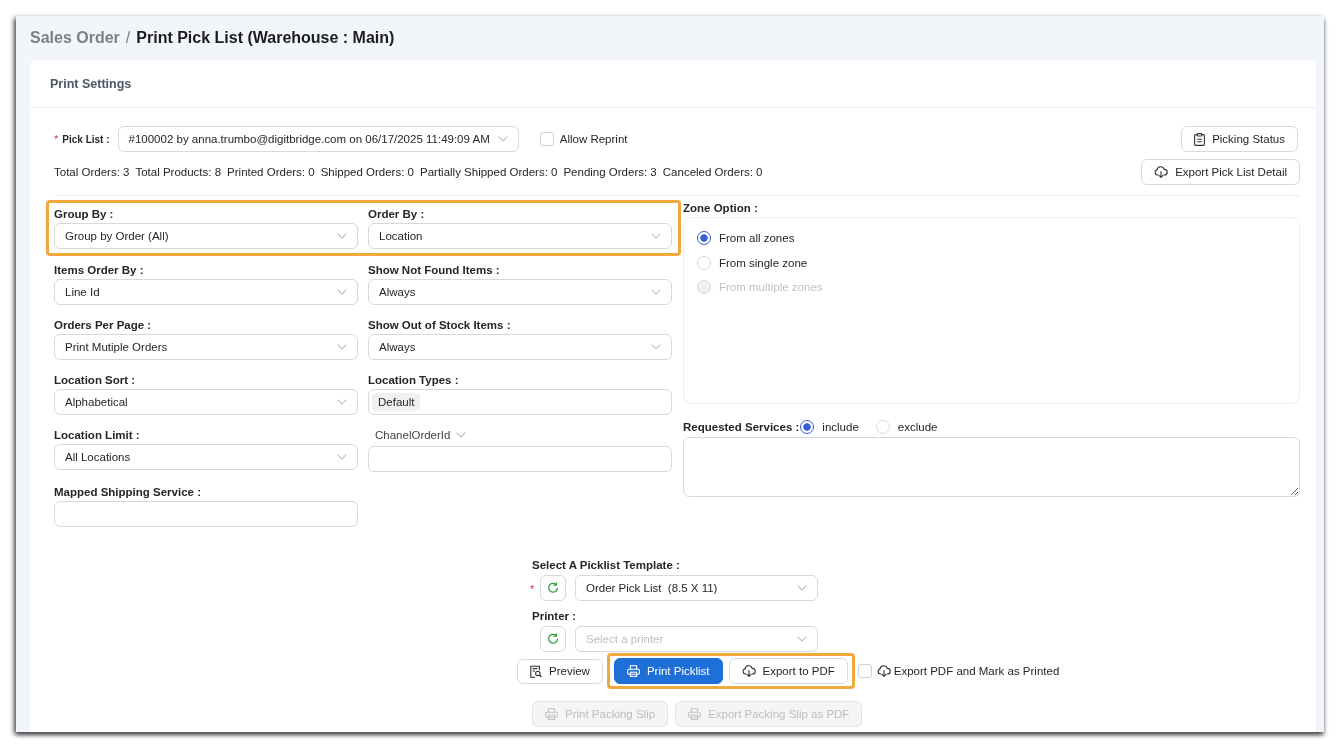 The height and width of the screenshot is (748, 1340). Describe the element at coordinates (771, 287) in the screenshot. I see `radio-label: From multiple zones` at that location.